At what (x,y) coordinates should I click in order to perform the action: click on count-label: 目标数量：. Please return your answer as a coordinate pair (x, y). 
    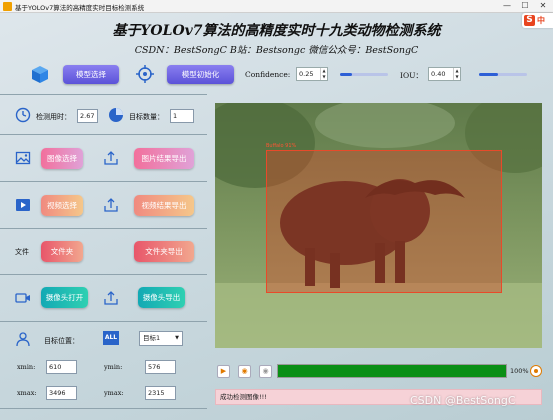
    Looking at the image, I should click on (146, 117).